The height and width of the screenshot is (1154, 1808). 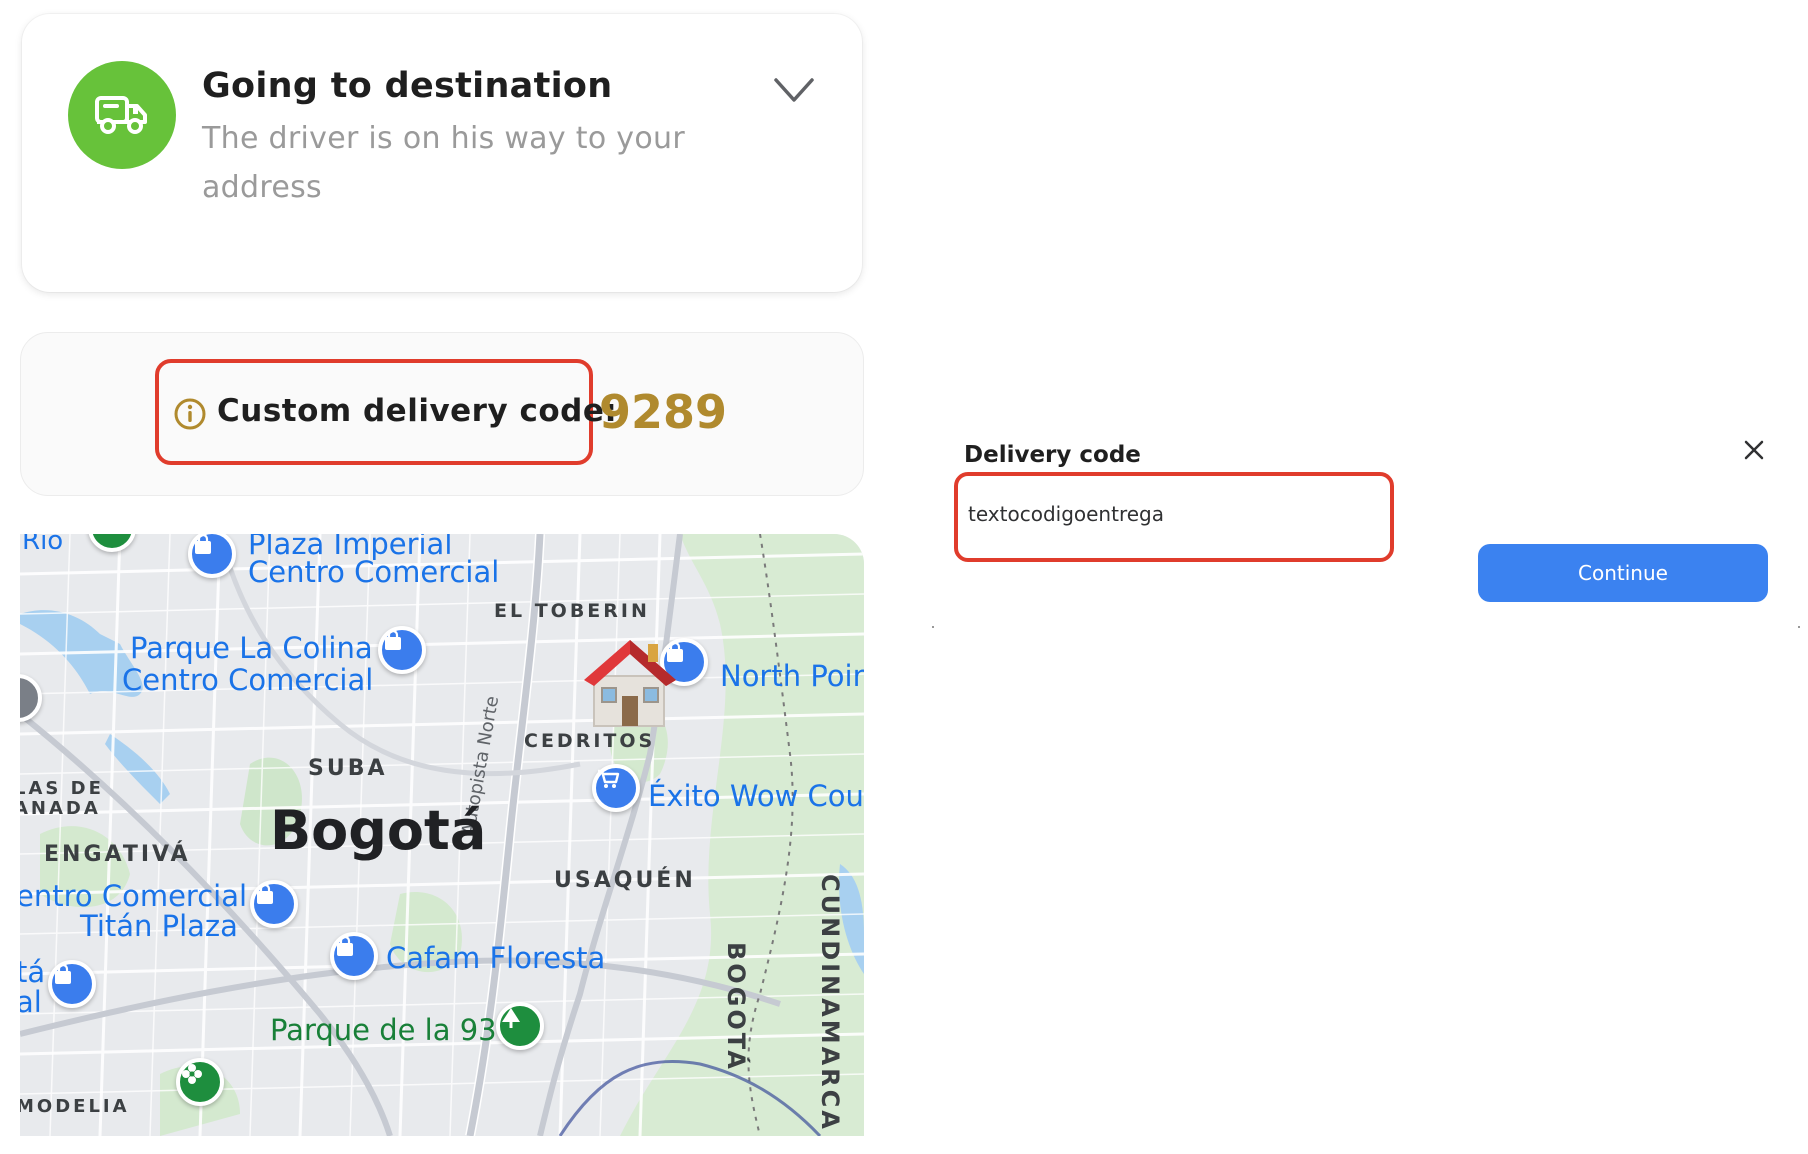 I want to click on delivery-code-input, so click(x=1174, y=517).